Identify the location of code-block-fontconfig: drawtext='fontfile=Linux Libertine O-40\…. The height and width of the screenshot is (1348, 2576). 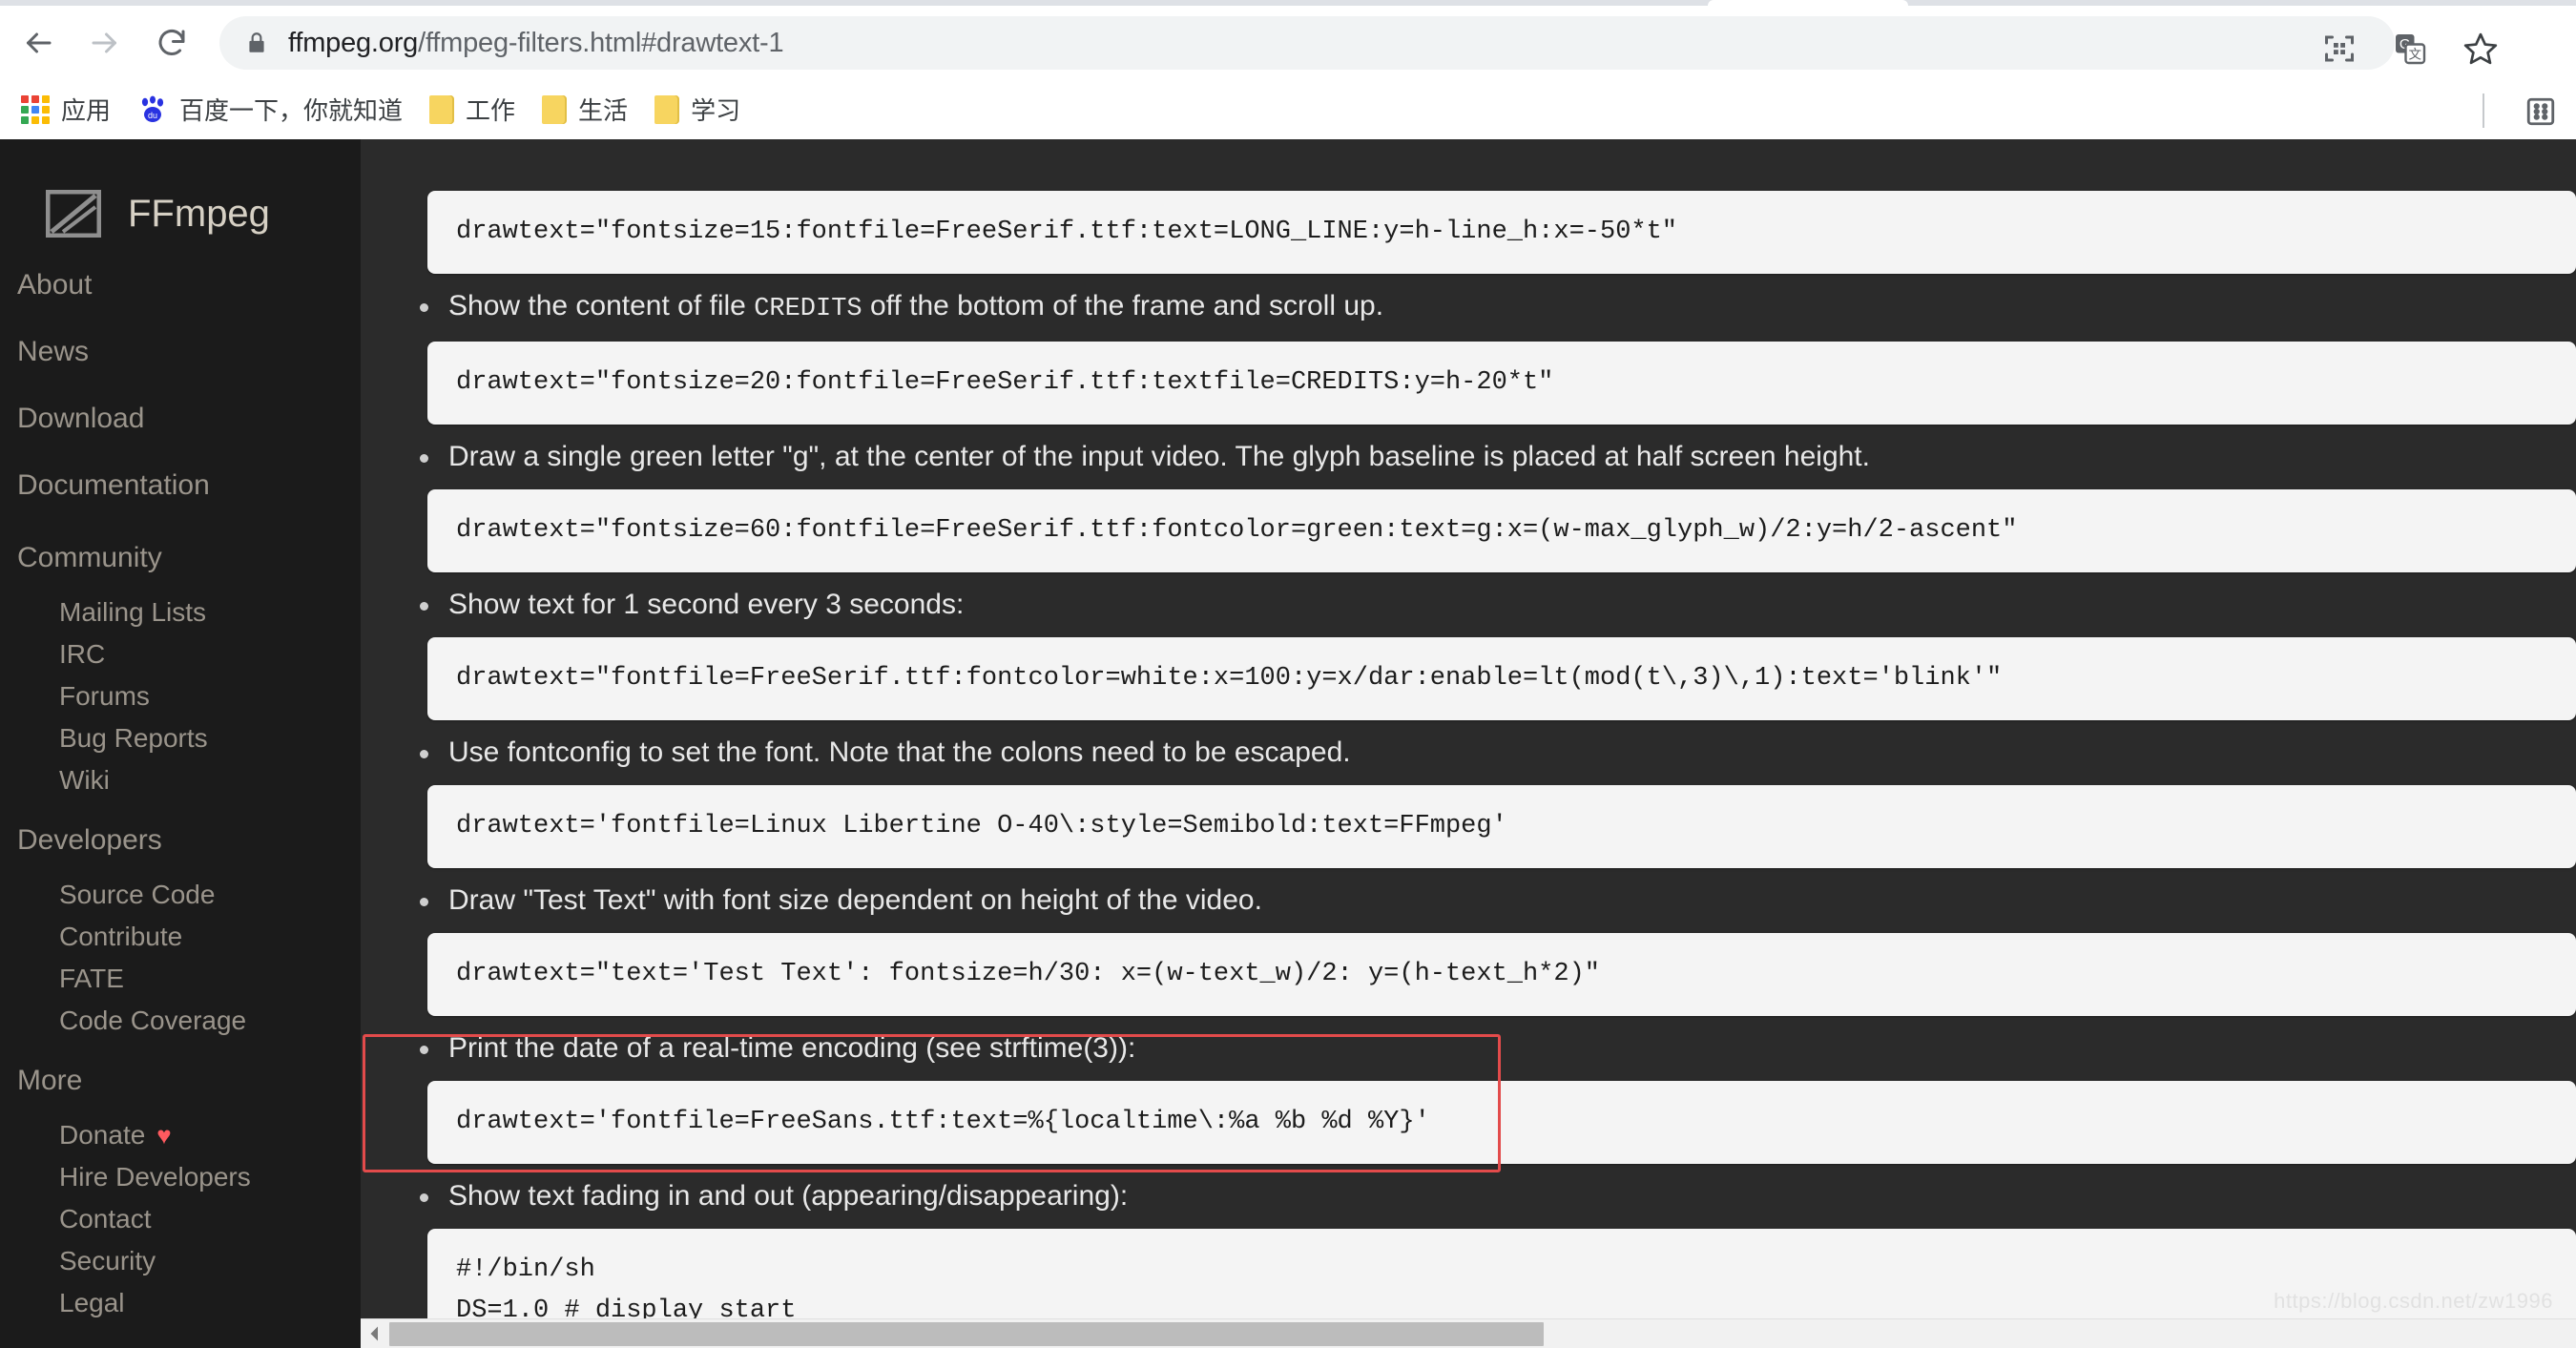
(1501, 826).